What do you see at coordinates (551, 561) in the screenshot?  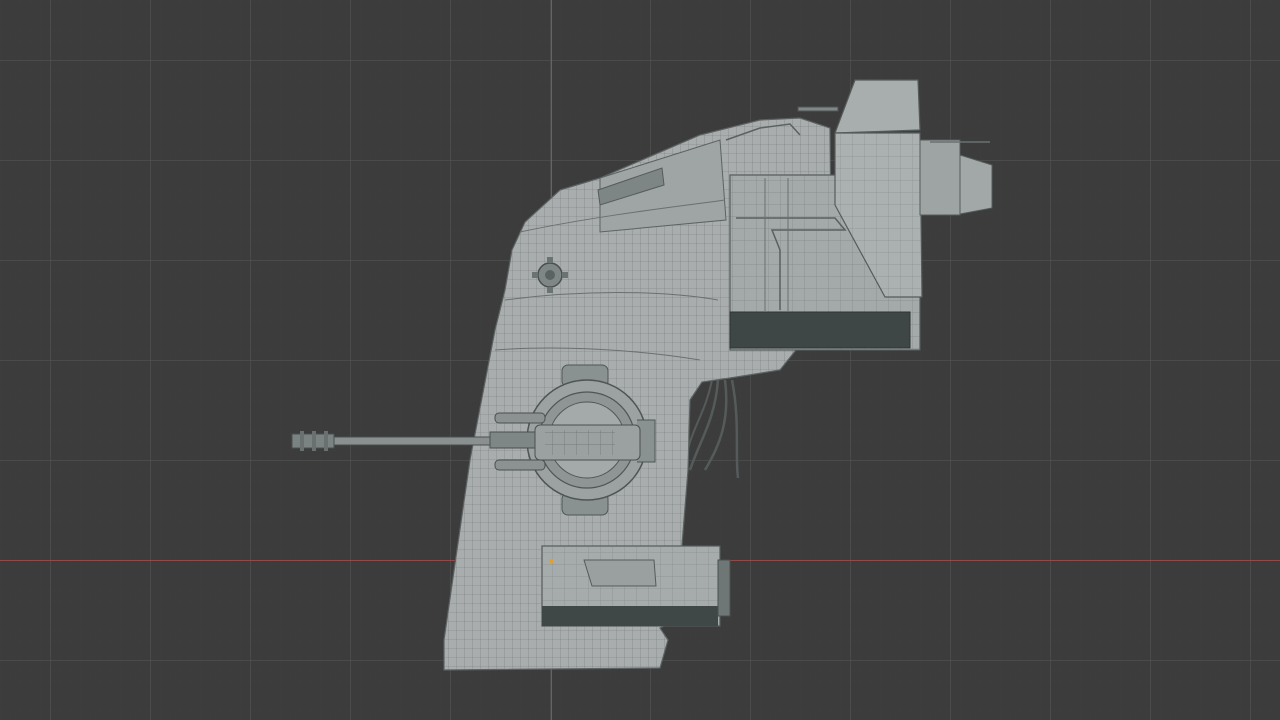 I see `selection-dot` at bounding box center [551, 561].